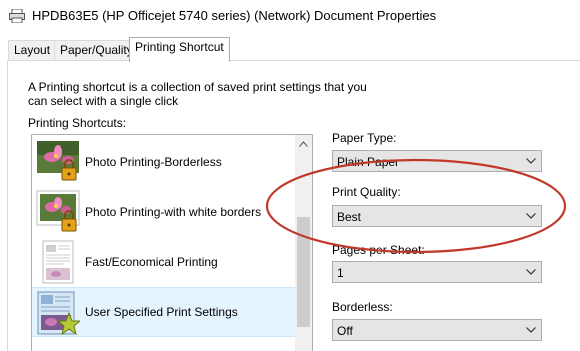 The width and height of the screenshot is (580, 351). I want to click on print-quality-label: Print Quality:, so click(366, 192).